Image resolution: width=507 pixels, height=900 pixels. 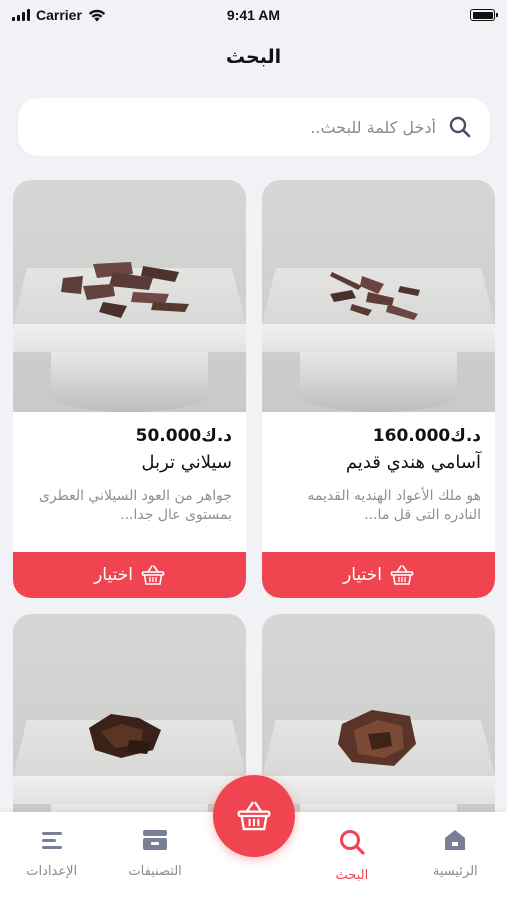 What do you see at coordinates (352, 875) in the screenshot?
I see `nav-label-search: البحث` at bounding box center [352, 875].